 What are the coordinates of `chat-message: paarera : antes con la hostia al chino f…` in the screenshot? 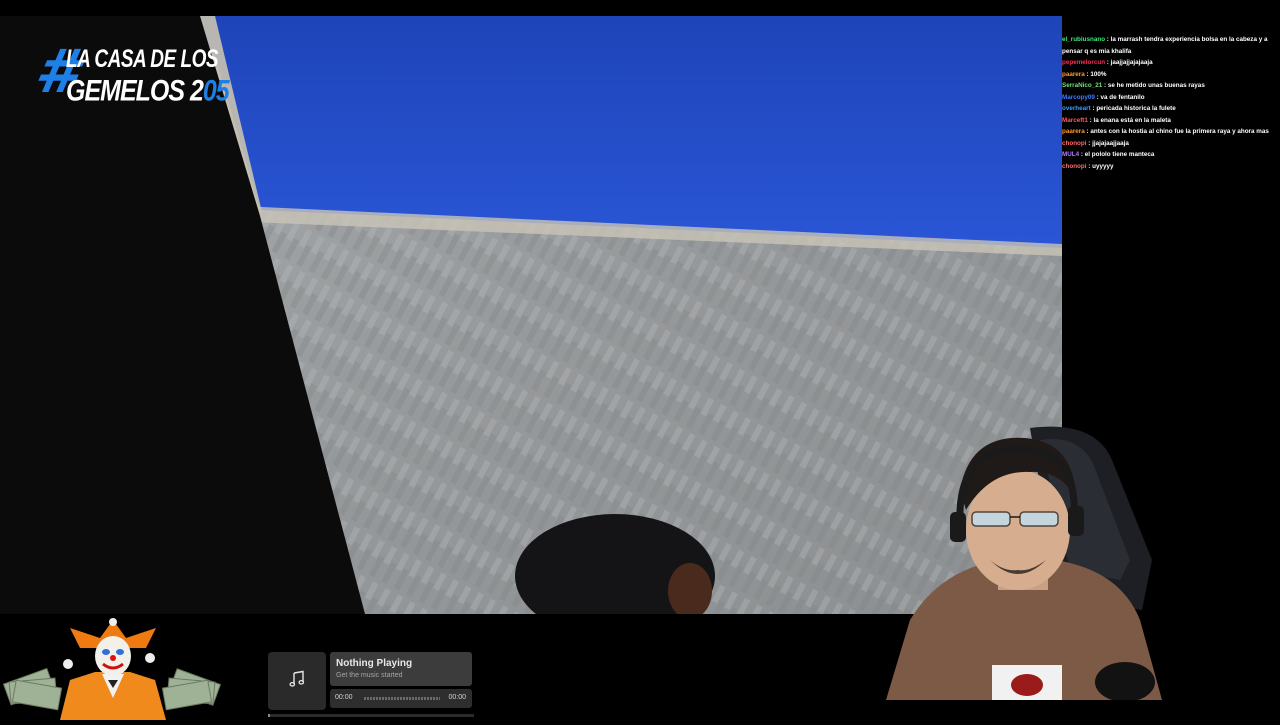 It's located at (1168, 132).